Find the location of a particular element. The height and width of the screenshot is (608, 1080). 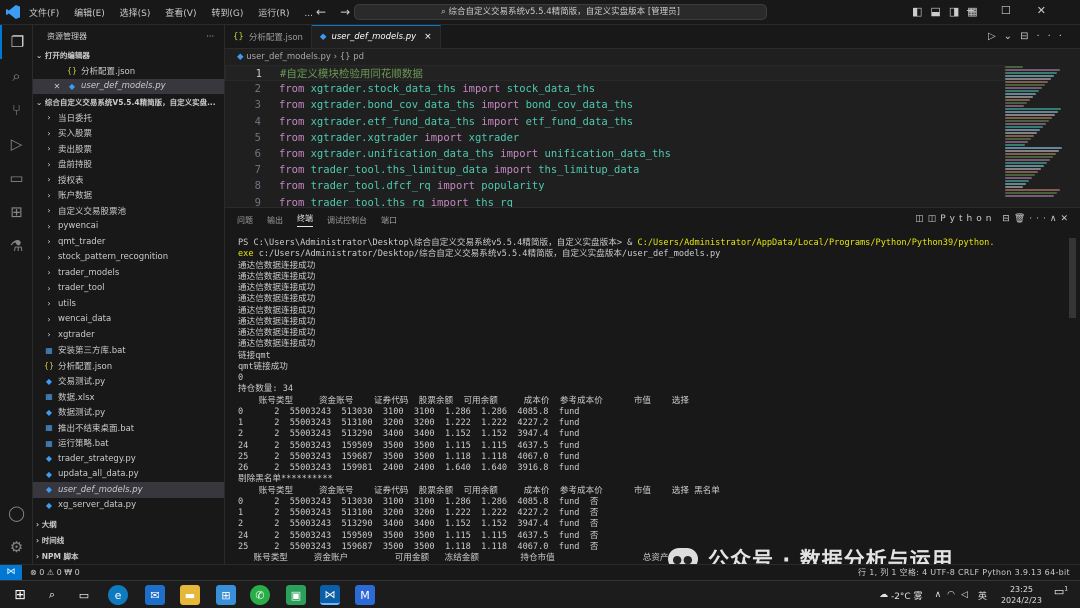

volume-icon: ◁ is located at coordinates (967, 595).